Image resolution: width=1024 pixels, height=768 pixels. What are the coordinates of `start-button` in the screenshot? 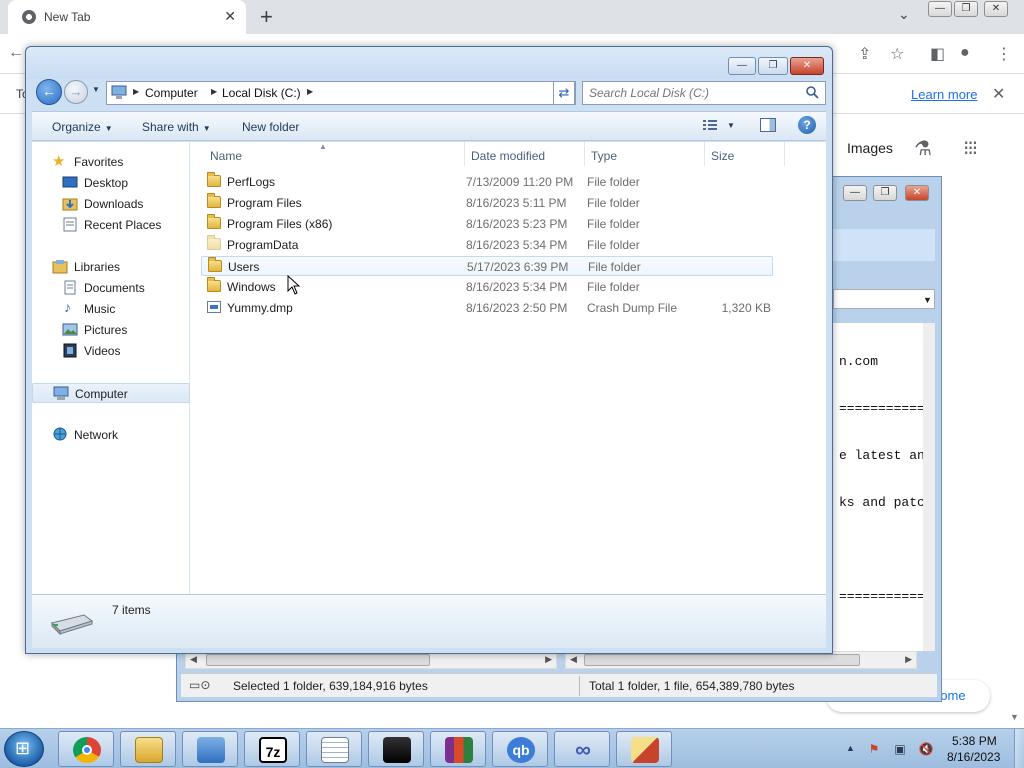 It's located at (24, 749).